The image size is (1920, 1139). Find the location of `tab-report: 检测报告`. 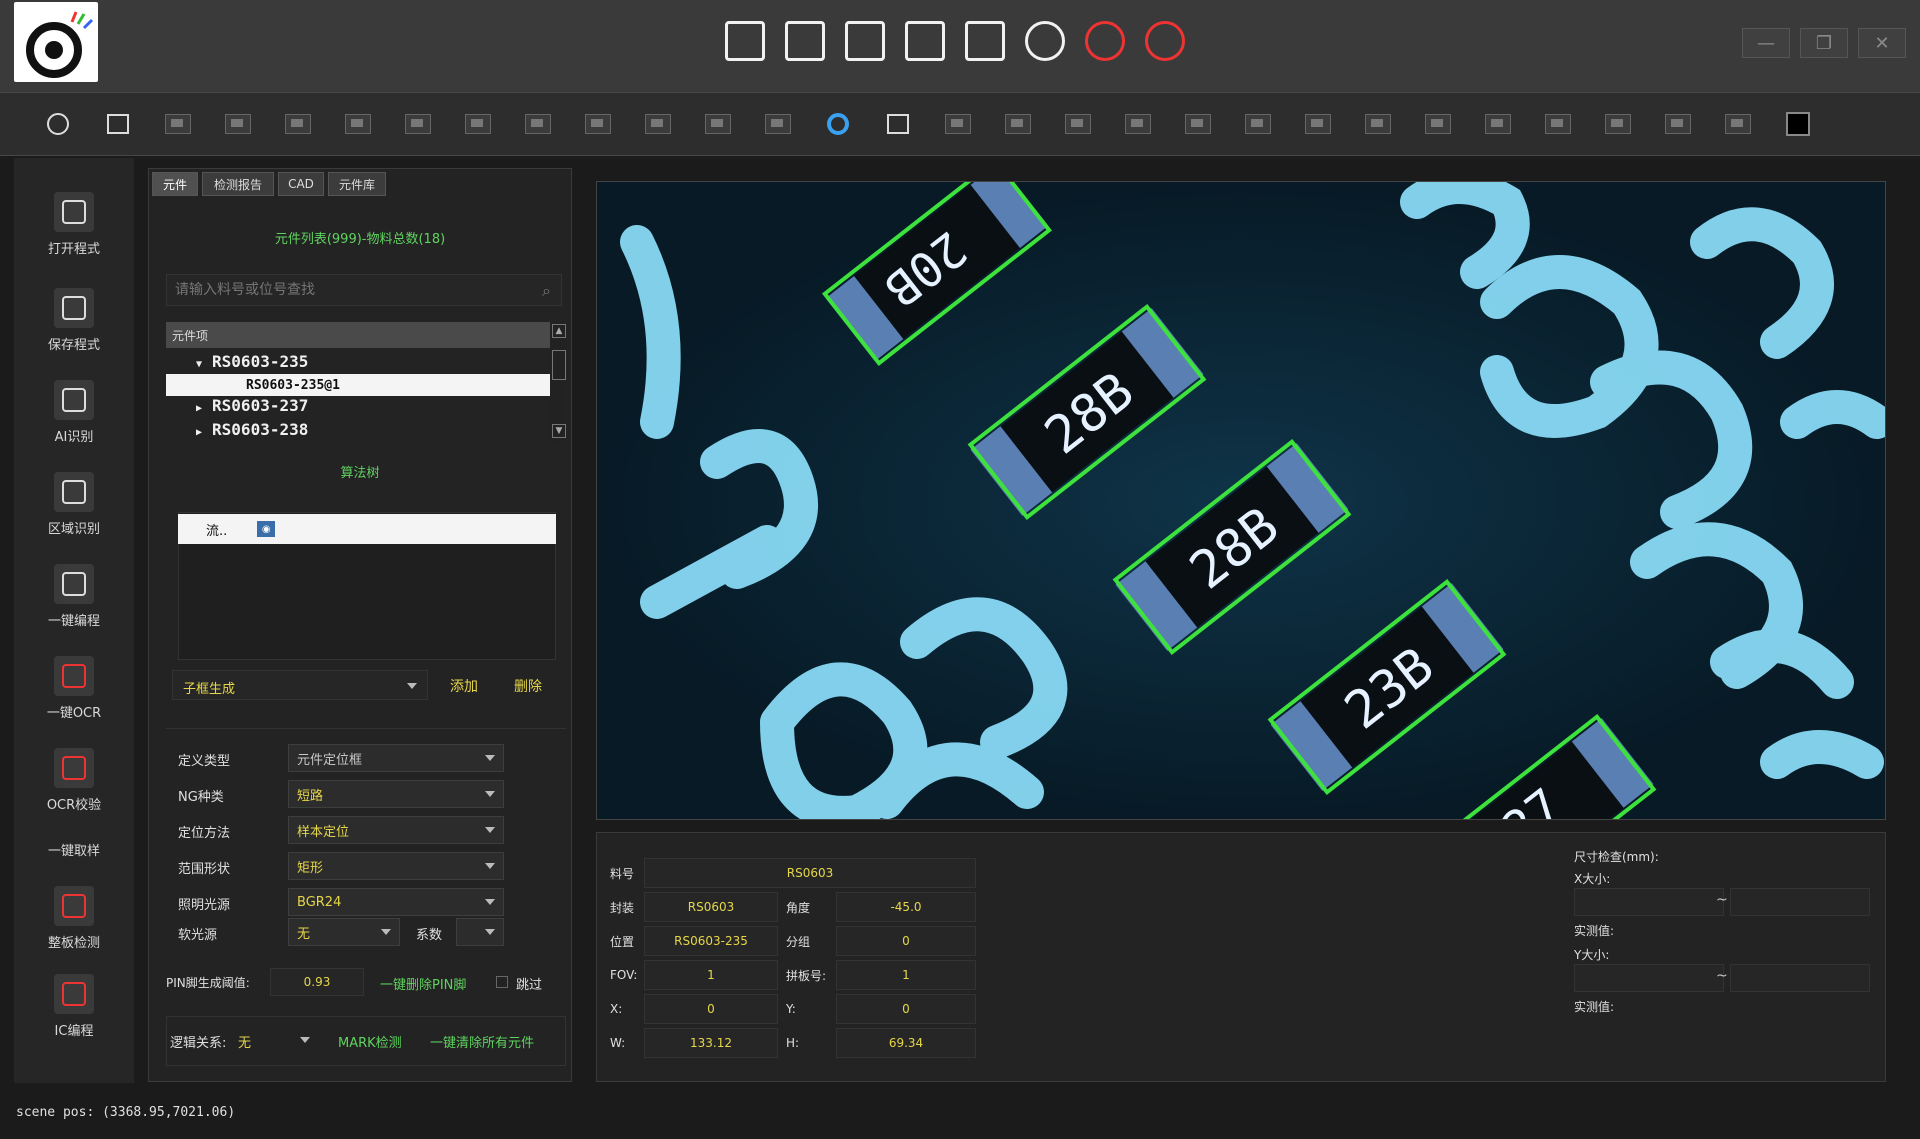

tab-report: 检测报告 is located at coordinates (238, 184).